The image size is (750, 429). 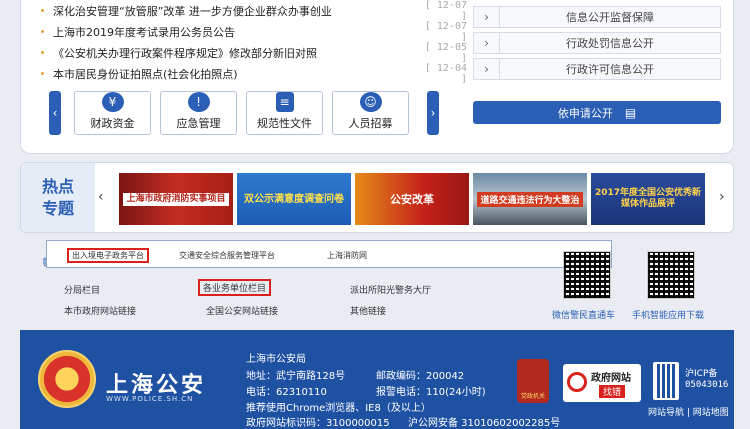 I want to click on news-item: 深化治安管理“放管服”改革 进一步方便企业群众办事创业 [ 12-07 ], so click(x=252, y=11).